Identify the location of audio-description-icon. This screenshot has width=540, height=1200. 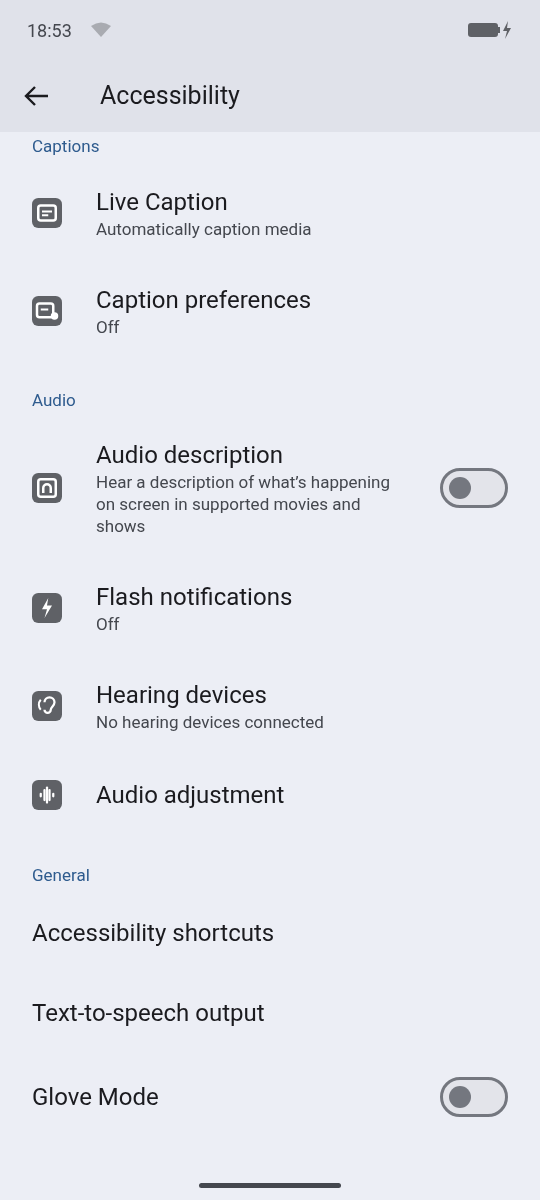
(47, 488).